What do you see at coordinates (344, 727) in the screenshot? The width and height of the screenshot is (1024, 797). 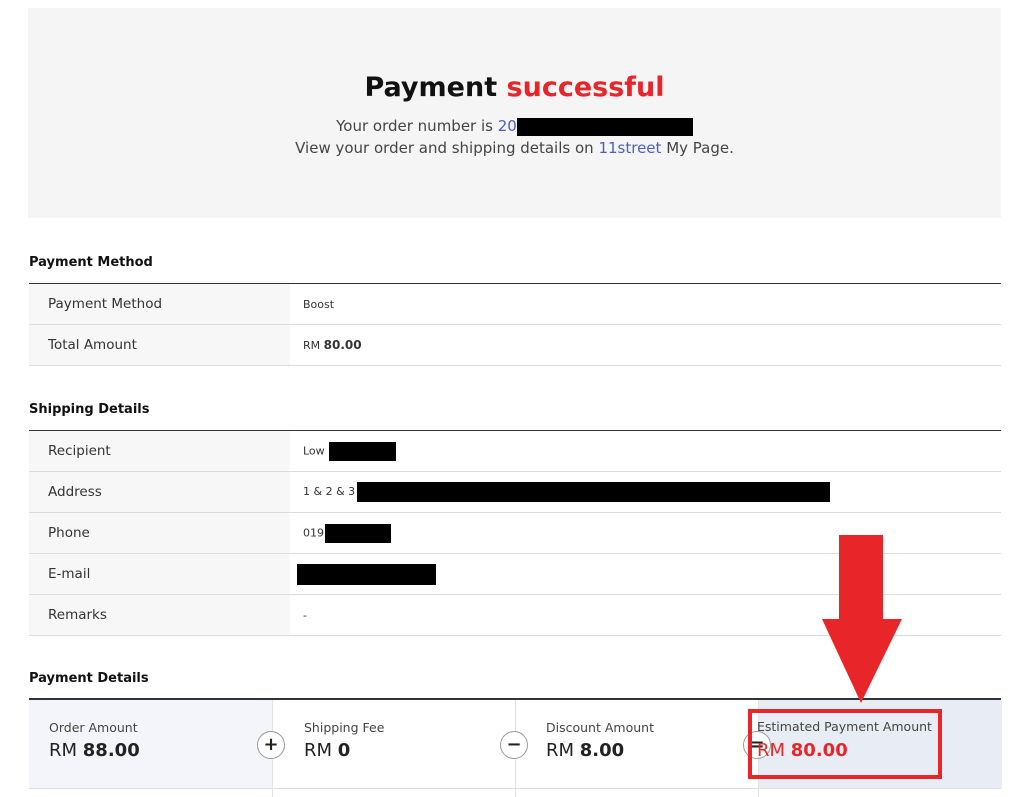 I see `shipping-fee-label: Shipping Fee` at bounding box center [344, 727].